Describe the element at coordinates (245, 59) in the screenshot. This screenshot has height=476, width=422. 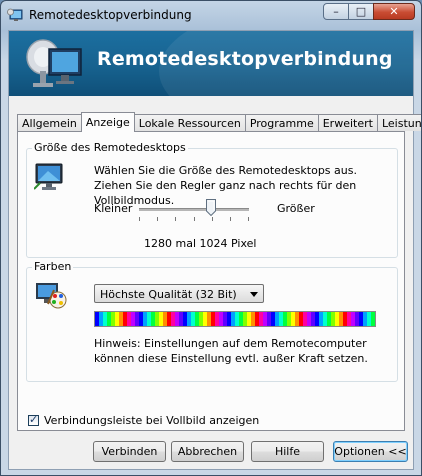
I see `banner-title: Remotedesktopverbindung` at that location.